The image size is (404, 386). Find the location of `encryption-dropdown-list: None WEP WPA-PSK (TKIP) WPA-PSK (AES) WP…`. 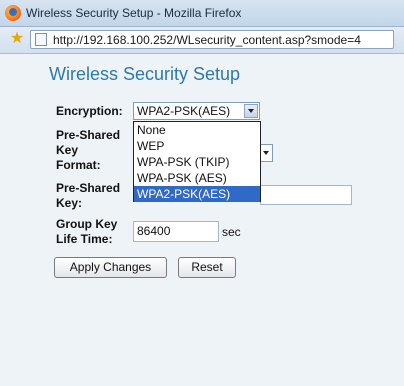

encryption-dropdown-list: None WEP WPA-PSK (TKIP) WPA-PSK (AES) WP… is located at coordinates (197, 161).